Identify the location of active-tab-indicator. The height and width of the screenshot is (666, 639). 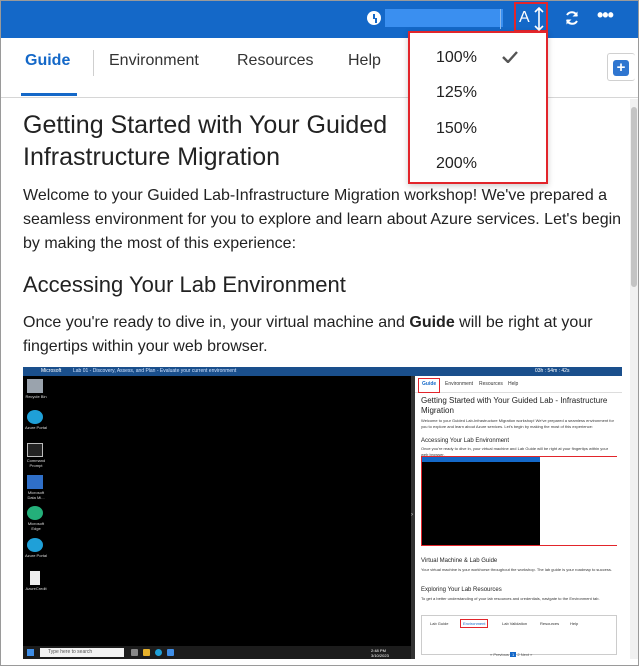
(49, 94).